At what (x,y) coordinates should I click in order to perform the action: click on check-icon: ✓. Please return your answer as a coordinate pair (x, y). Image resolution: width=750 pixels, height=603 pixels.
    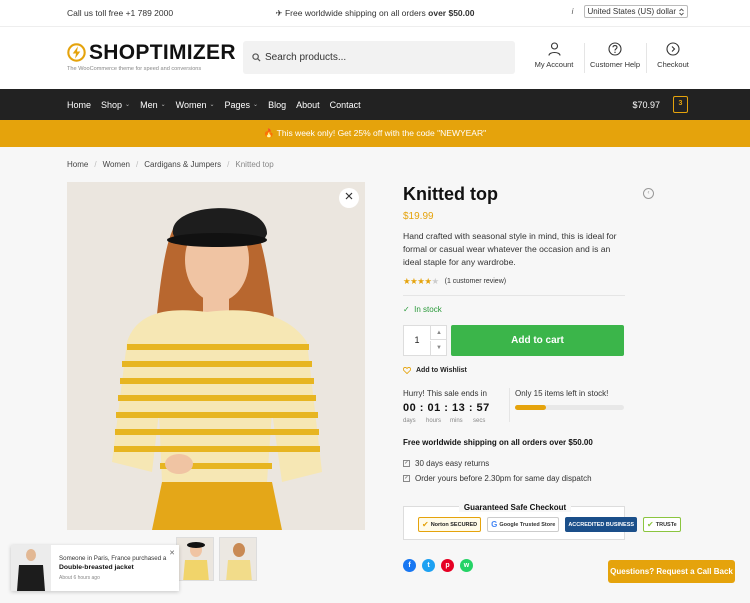
    Looking at the image, I should click on (406, 309).